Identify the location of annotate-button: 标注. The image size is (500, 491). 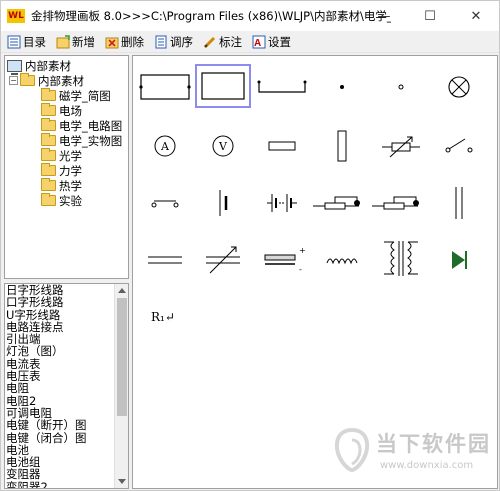
(222, 42).